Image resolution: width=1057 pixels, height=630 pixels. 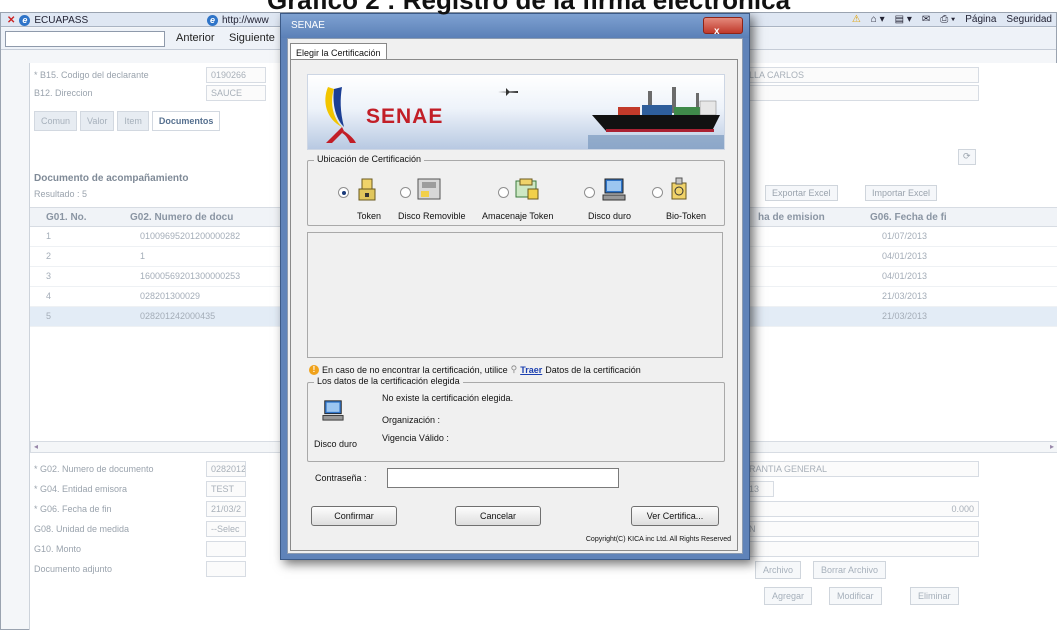 What do you see at coordinates (589, 192) in the screenshot?
I see `radio-disco-duro` at bounding box center [589, 192].